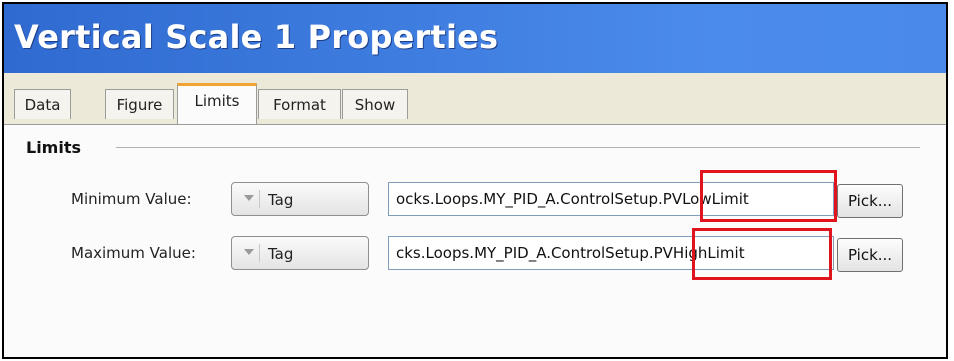  Describe the element at coordinates (139, 104) in the screenshot. I see `tab-figure: Figure` at that location.